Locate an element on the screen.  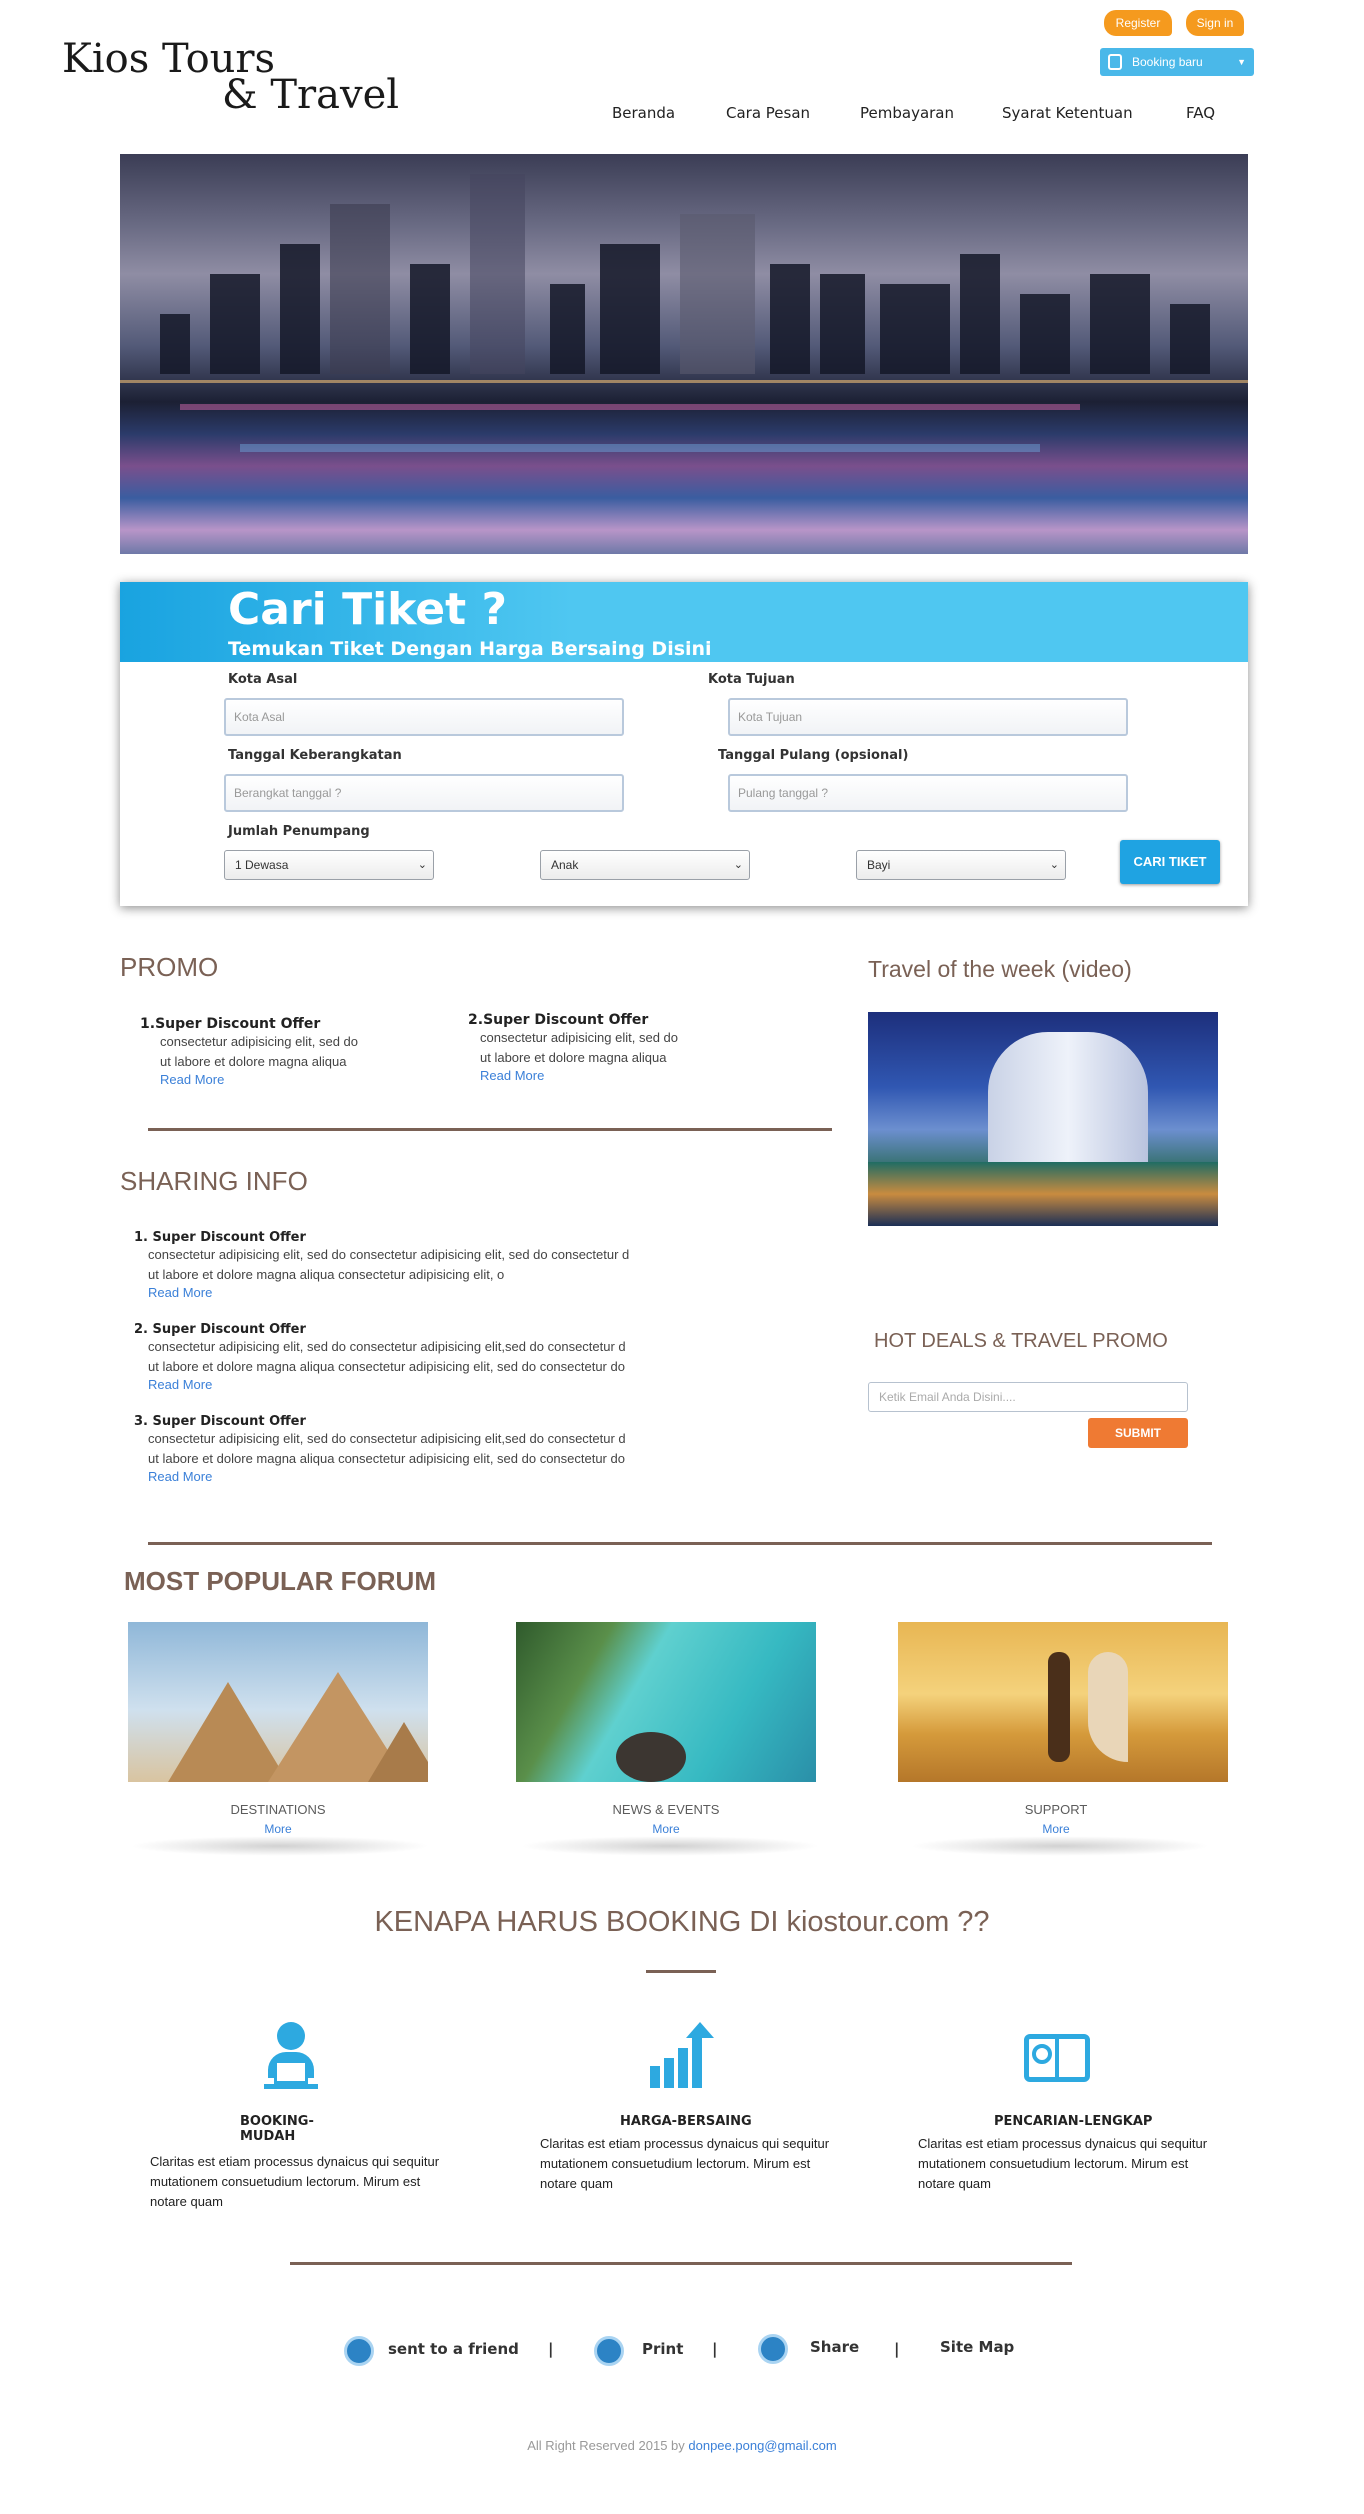
kota-asal-label: Kota Asal is located at coordinates (263, 679).